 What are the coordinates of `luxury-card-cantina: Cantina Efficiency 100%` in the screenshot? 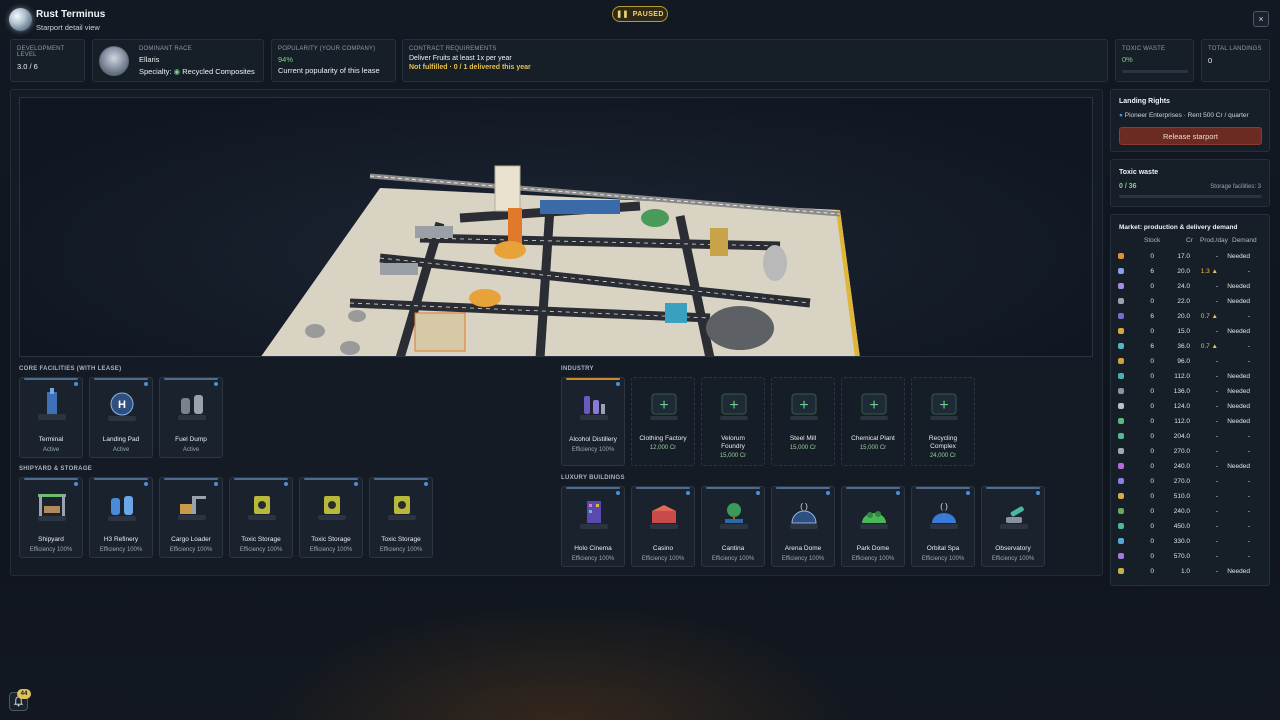 It's located at (733, 526).